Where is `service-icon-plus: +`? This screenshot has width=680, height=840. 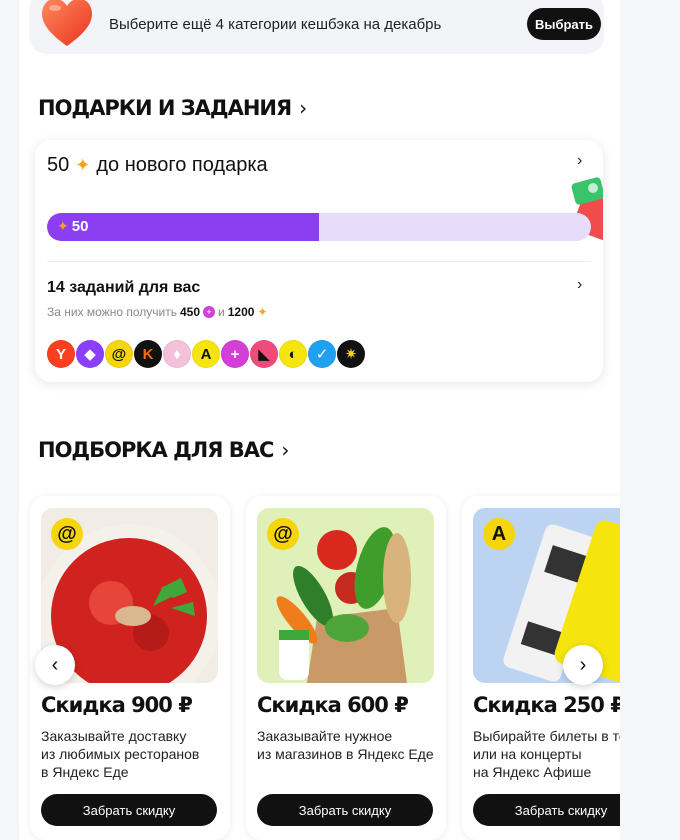
service-icon-plus: + is located at coordinates (235, 354).